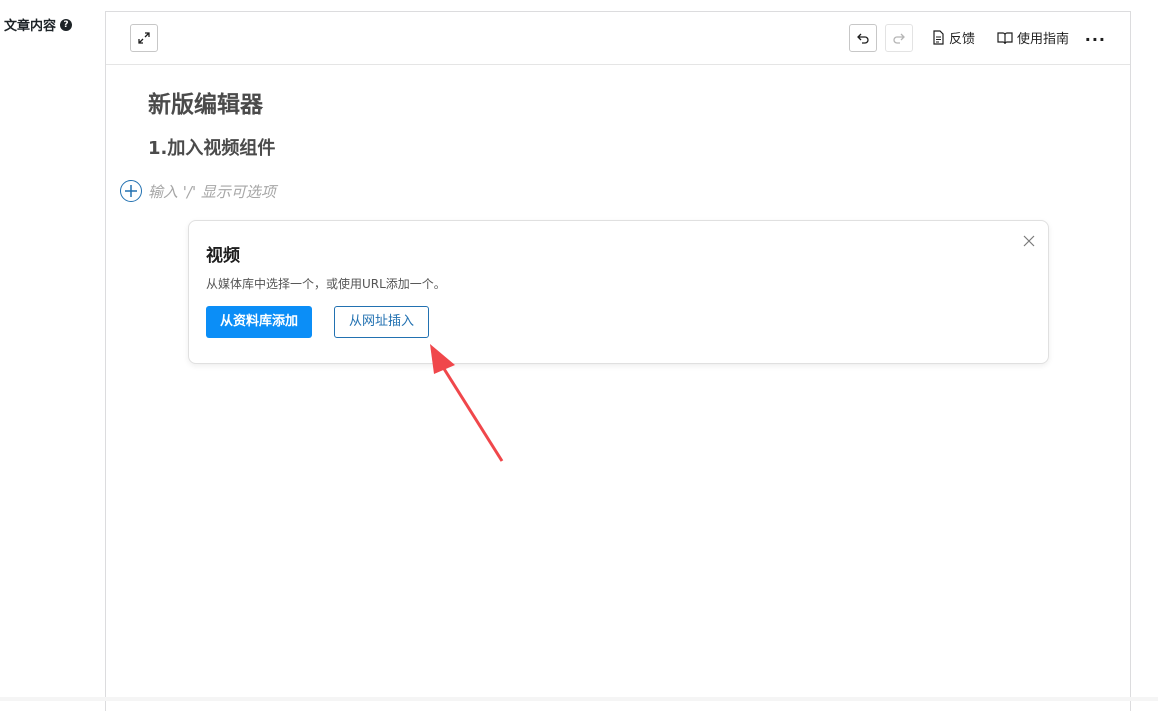  I want to click on post-title: 新版编辑器, so click(205, 102).